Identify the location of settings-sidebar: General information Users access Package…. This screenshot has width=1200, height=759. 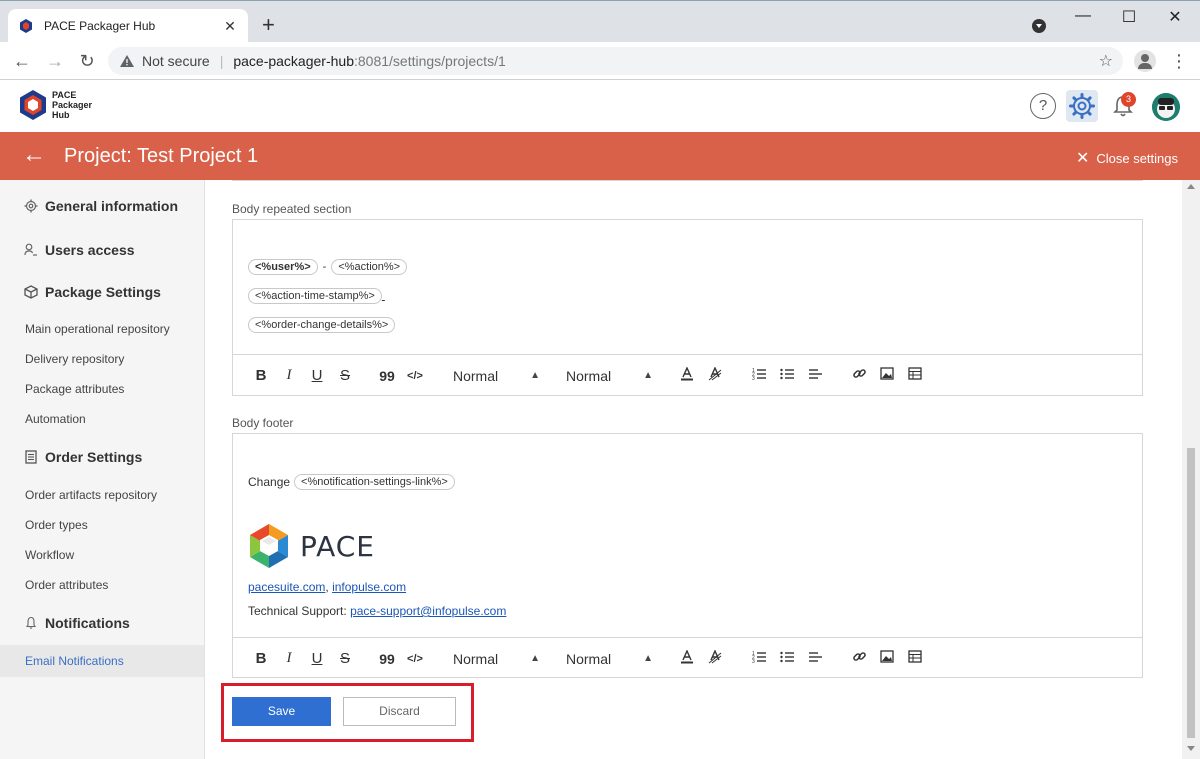
(102, 469).